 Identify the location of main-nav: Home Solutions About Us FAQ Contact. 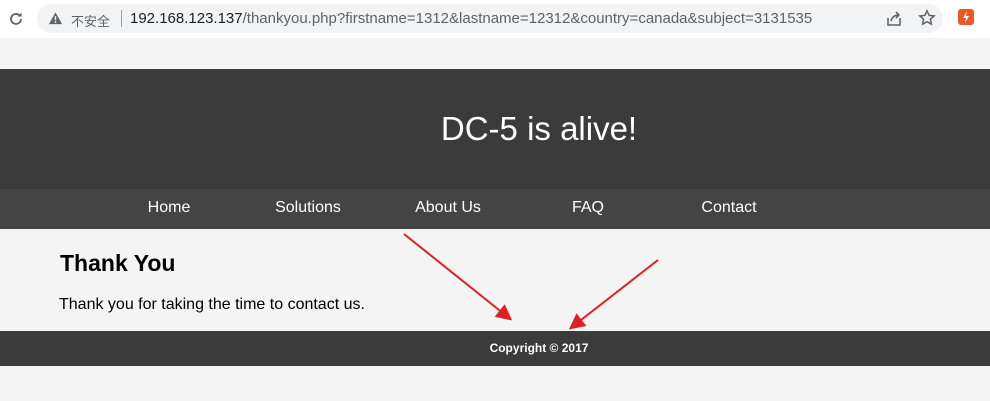
(495, 209).